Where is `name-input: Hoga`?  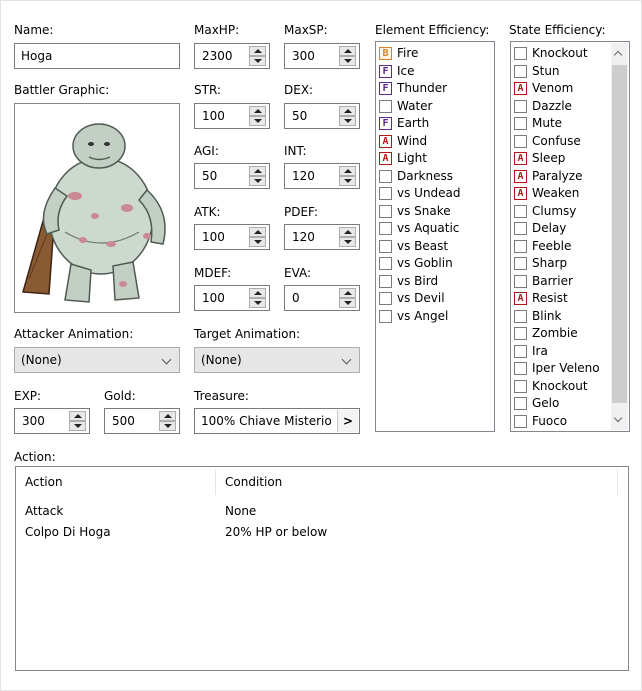 name-input: Hoga is located at coordinates (97, 56).